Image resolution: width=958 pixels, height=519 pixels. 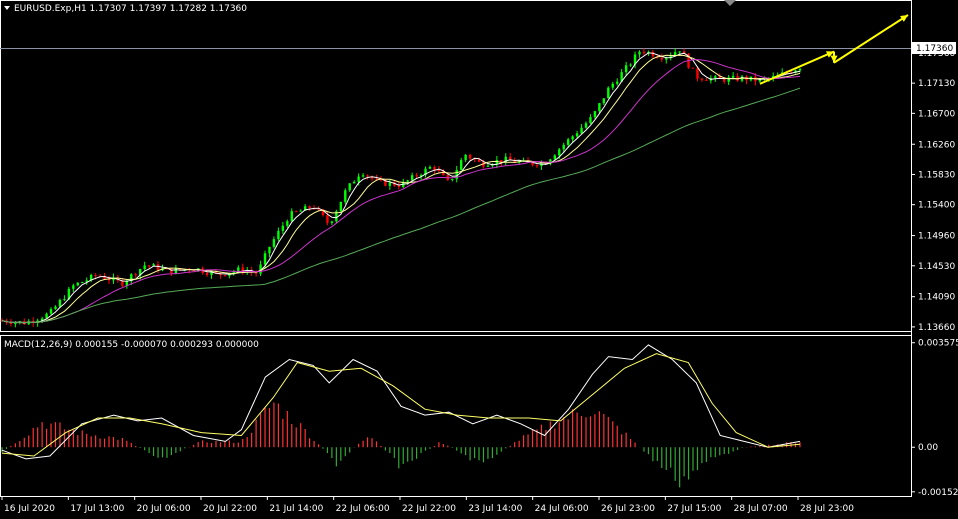 I want to click on time-tick-label: 28 Jul 23:00, so click(x=827, y=509).